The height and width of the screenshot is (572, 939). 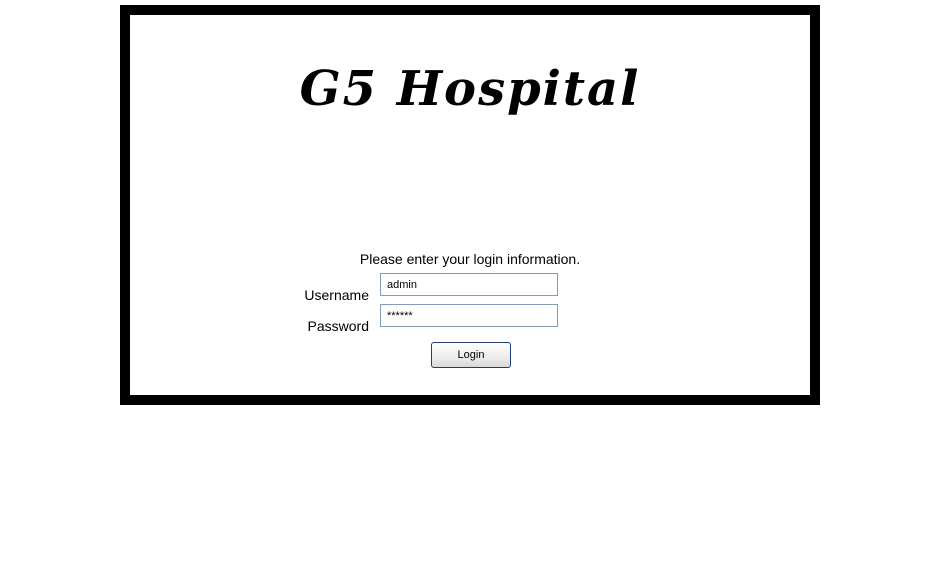 I want to click on login-instructions: Please enter your login information., so click(x=470, y=259).